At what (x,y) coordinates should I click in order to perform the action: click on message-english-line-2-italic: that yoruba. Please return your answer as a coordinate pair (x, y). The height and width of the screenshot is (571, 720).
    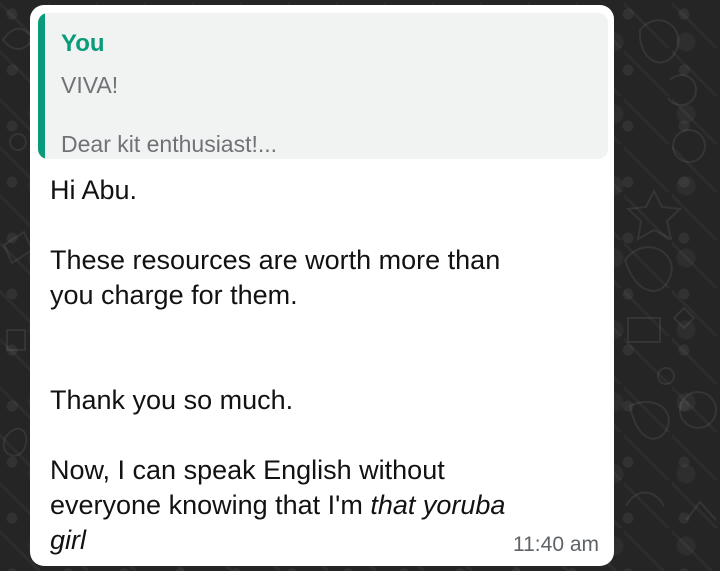
    Looking at the image, I should click on (438, 505).